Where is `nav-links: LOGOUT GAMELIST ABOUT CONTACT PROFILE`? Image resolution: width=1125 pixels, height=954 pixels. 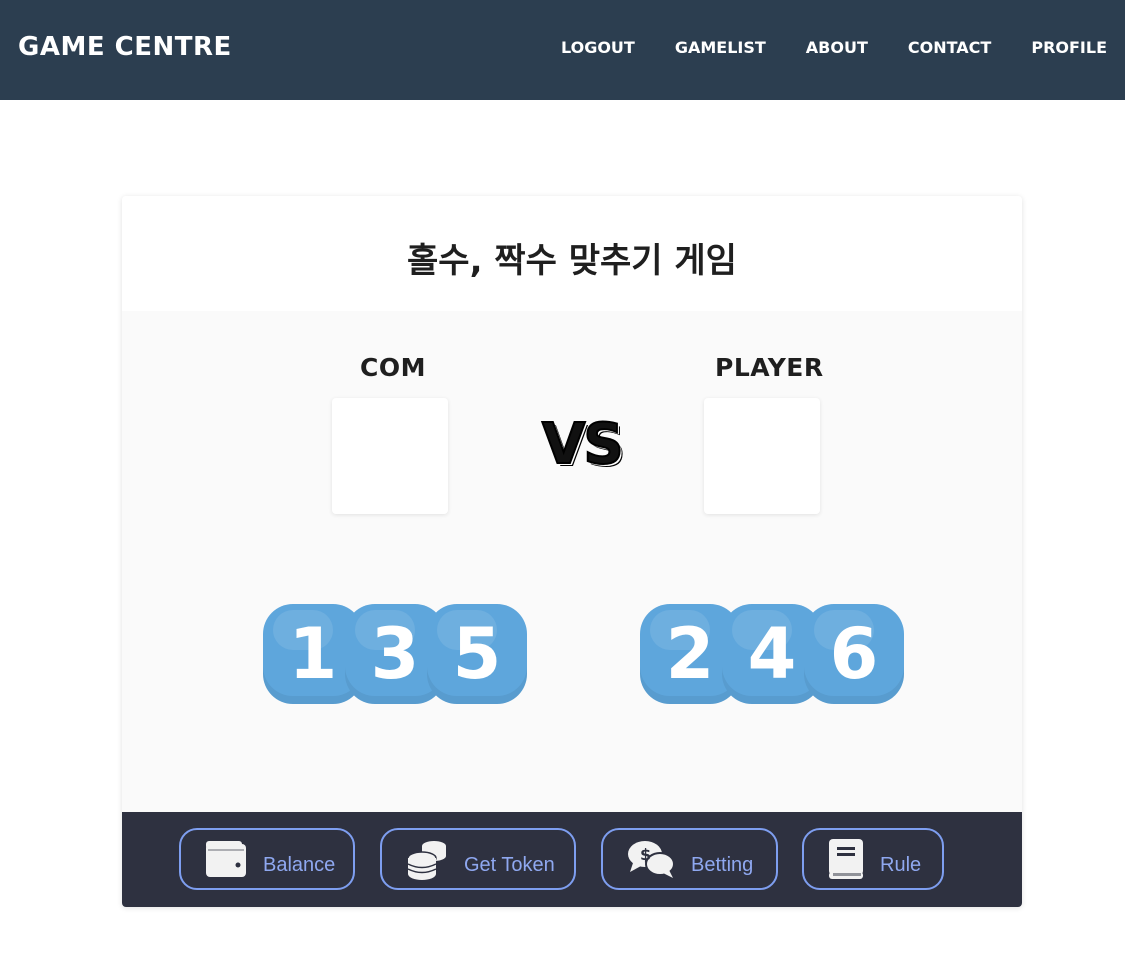 nav-links: LOGOUT GAMELIST ABOUT CONTACT PROFILE is located at coordinates (814, 47).